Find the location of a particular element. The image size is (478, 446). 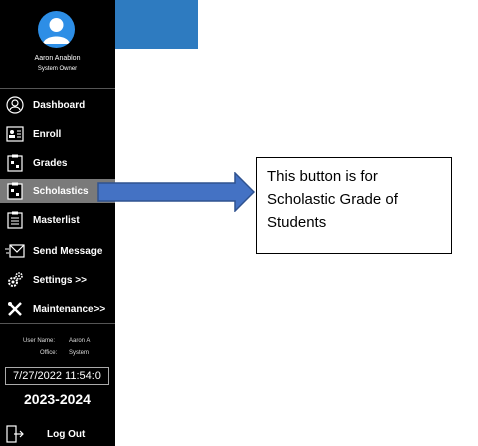

logout-button: Log Out is located at coordinates (57, 434).